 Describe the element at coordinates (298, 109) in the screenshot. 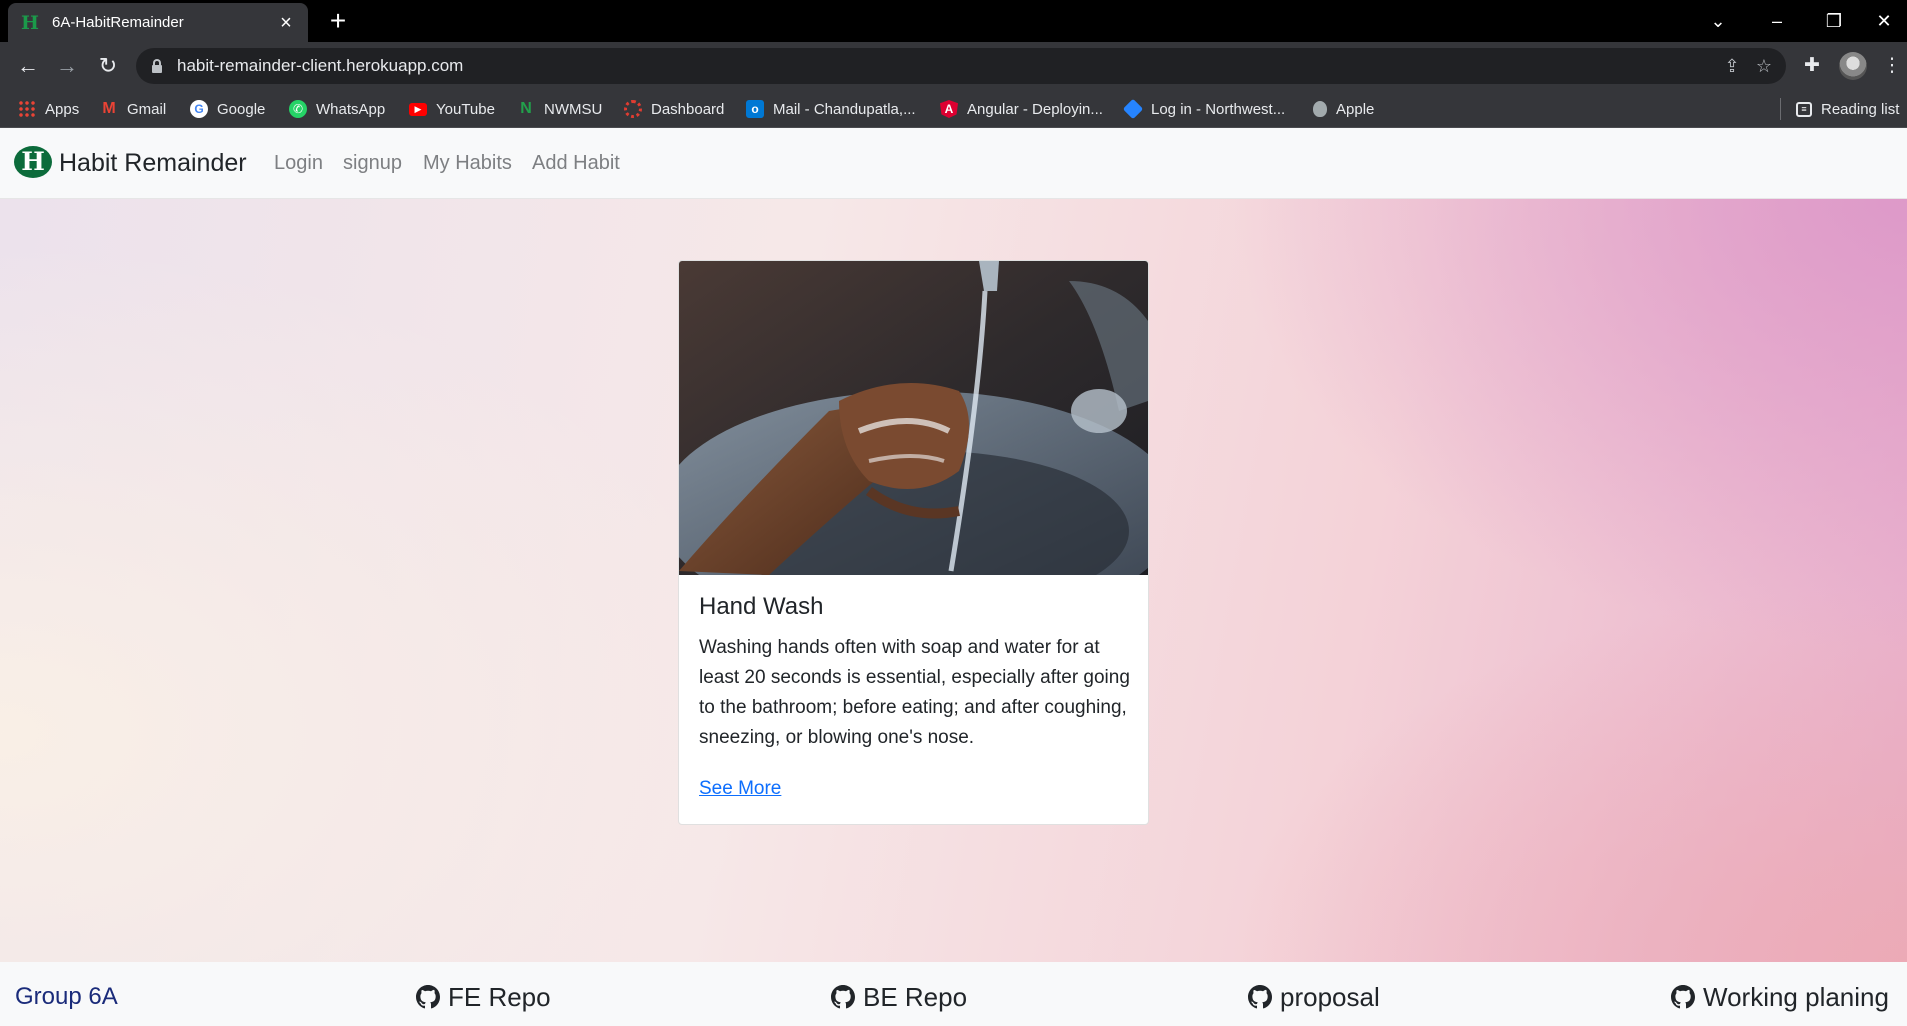

I see `whatsapp-icon: ✆` at that location.